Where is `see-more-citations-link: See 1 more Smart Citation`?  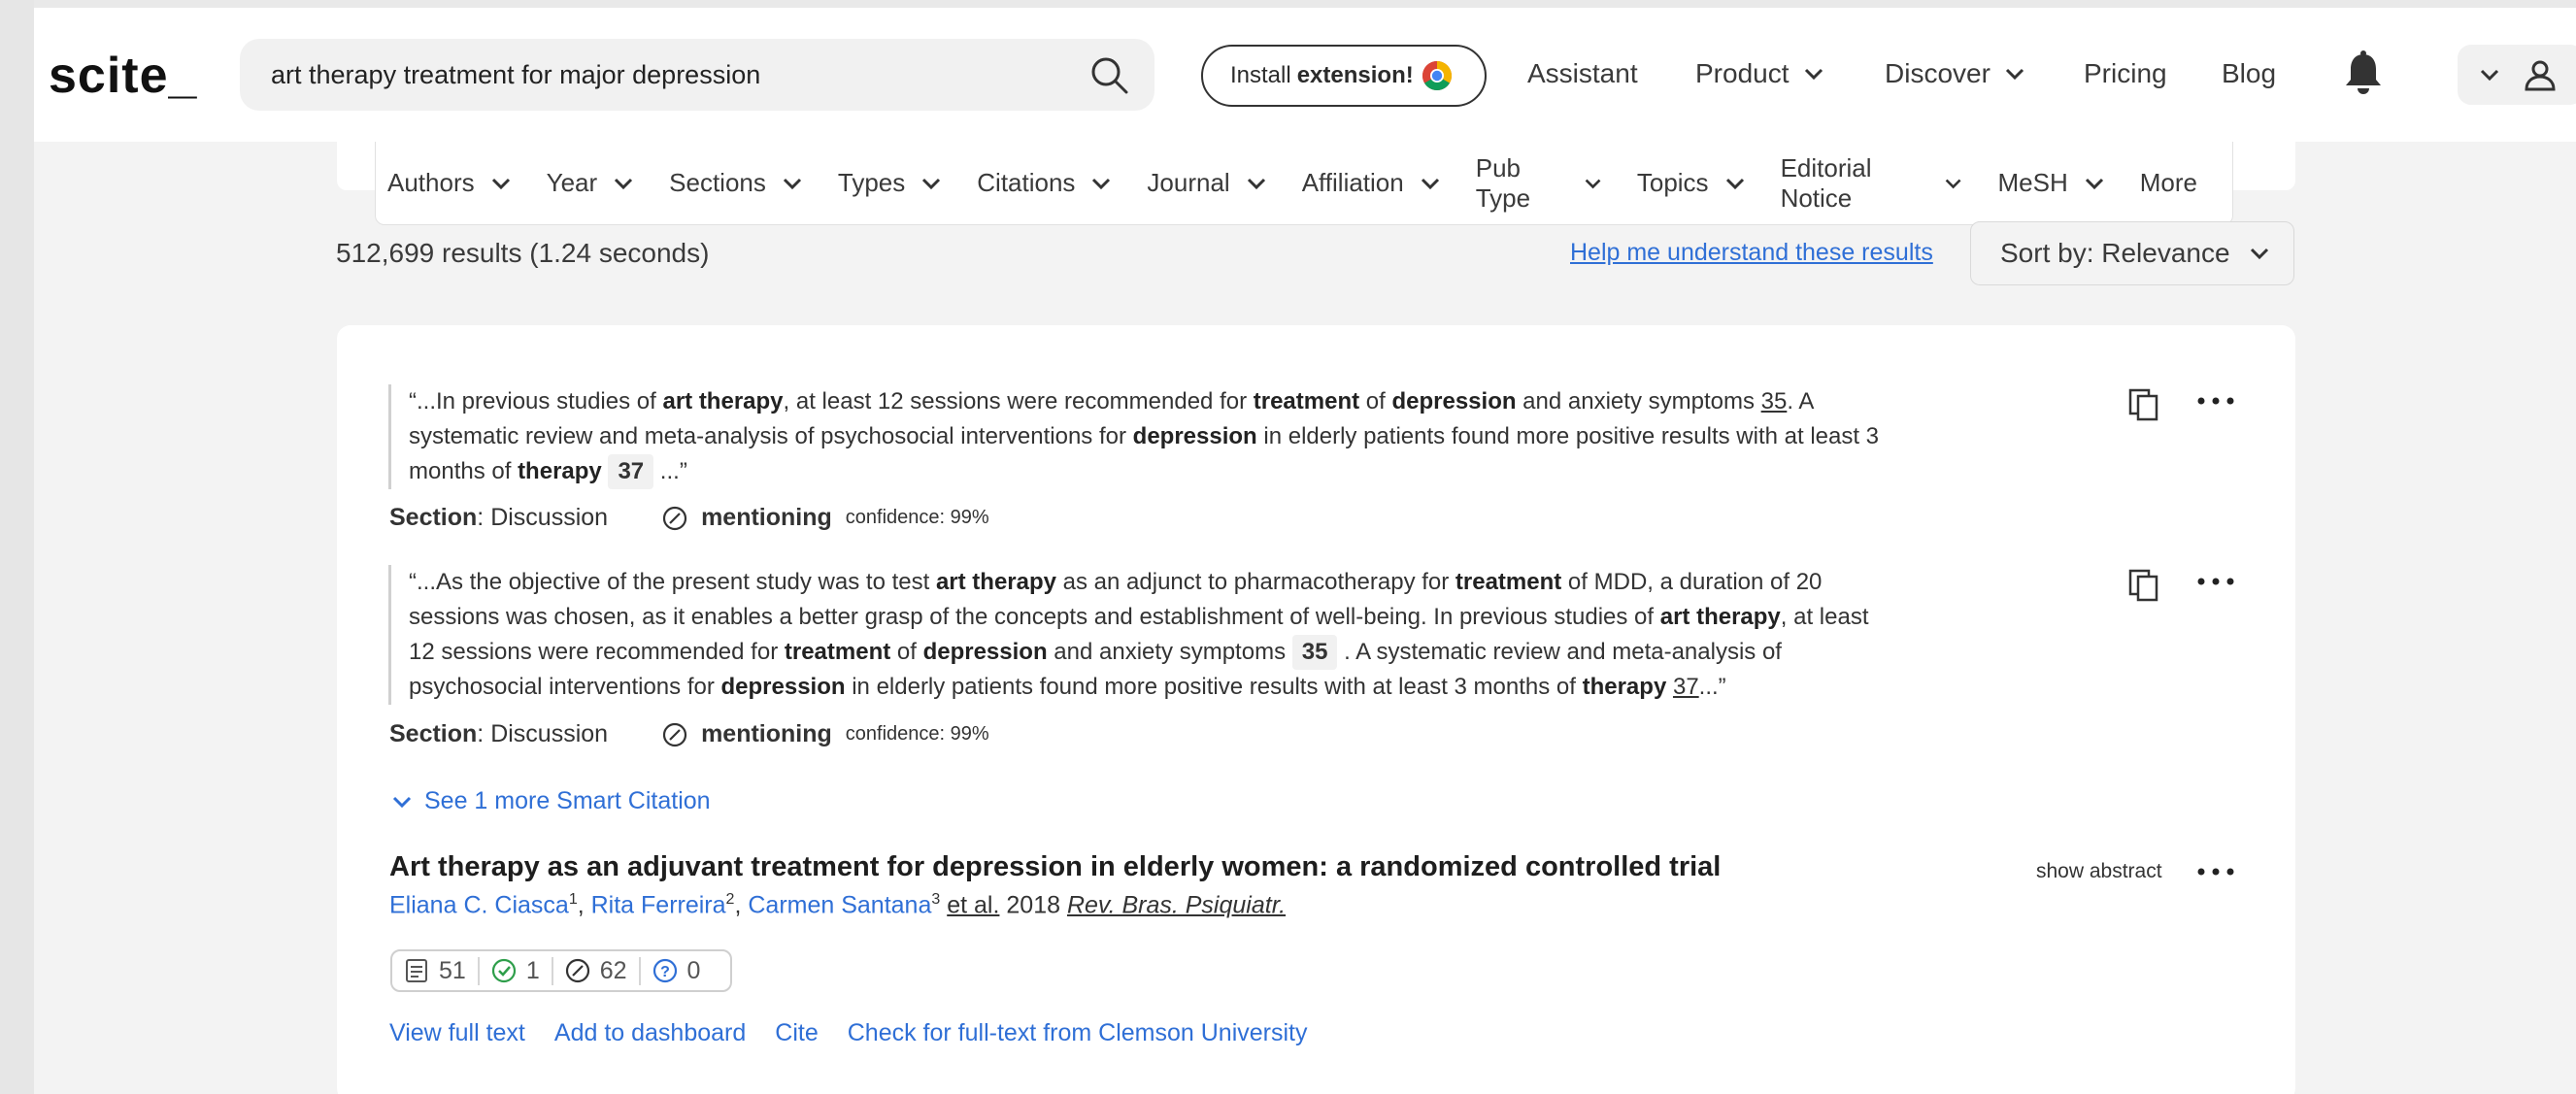 see-more-citations-link: See 1 more Smart Citation is located at coordinates (551, 801).